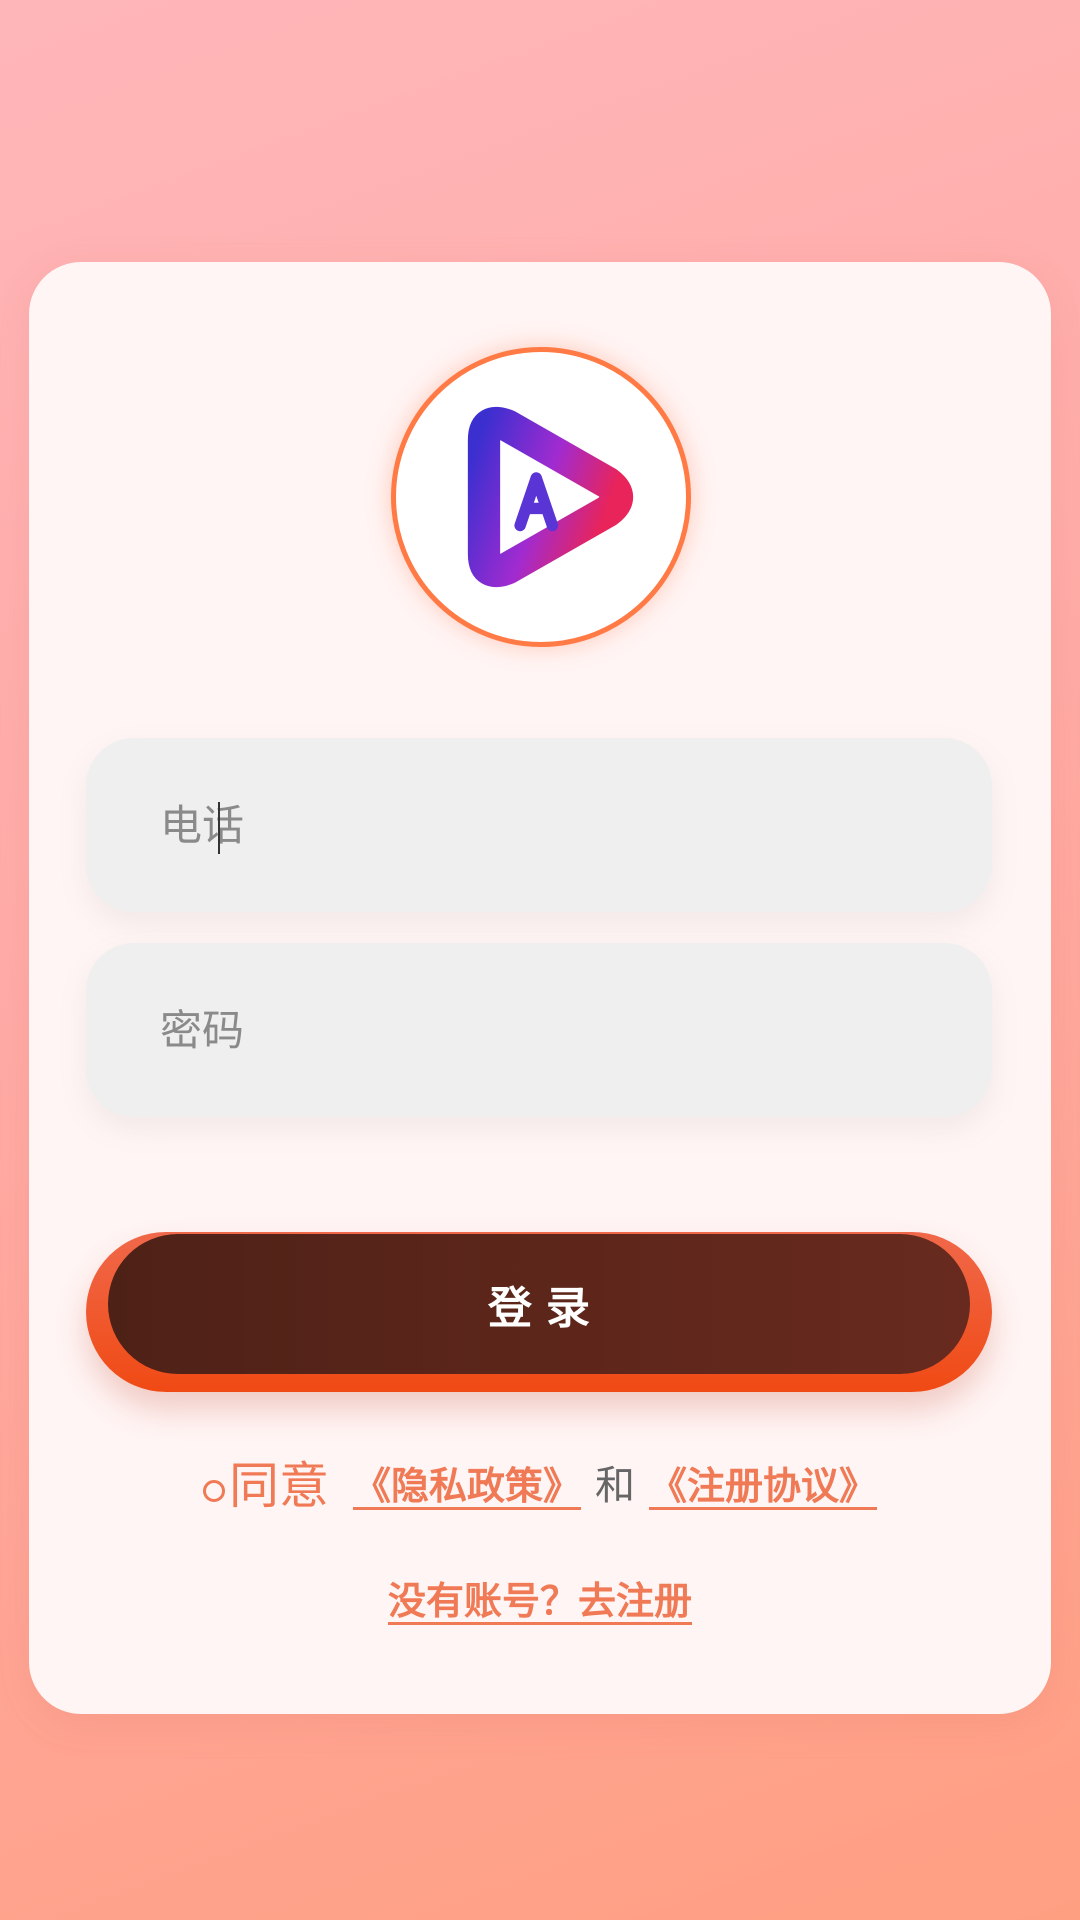 The image size is (1080, 1920). I want to click on app-logo, so click(541, 497).